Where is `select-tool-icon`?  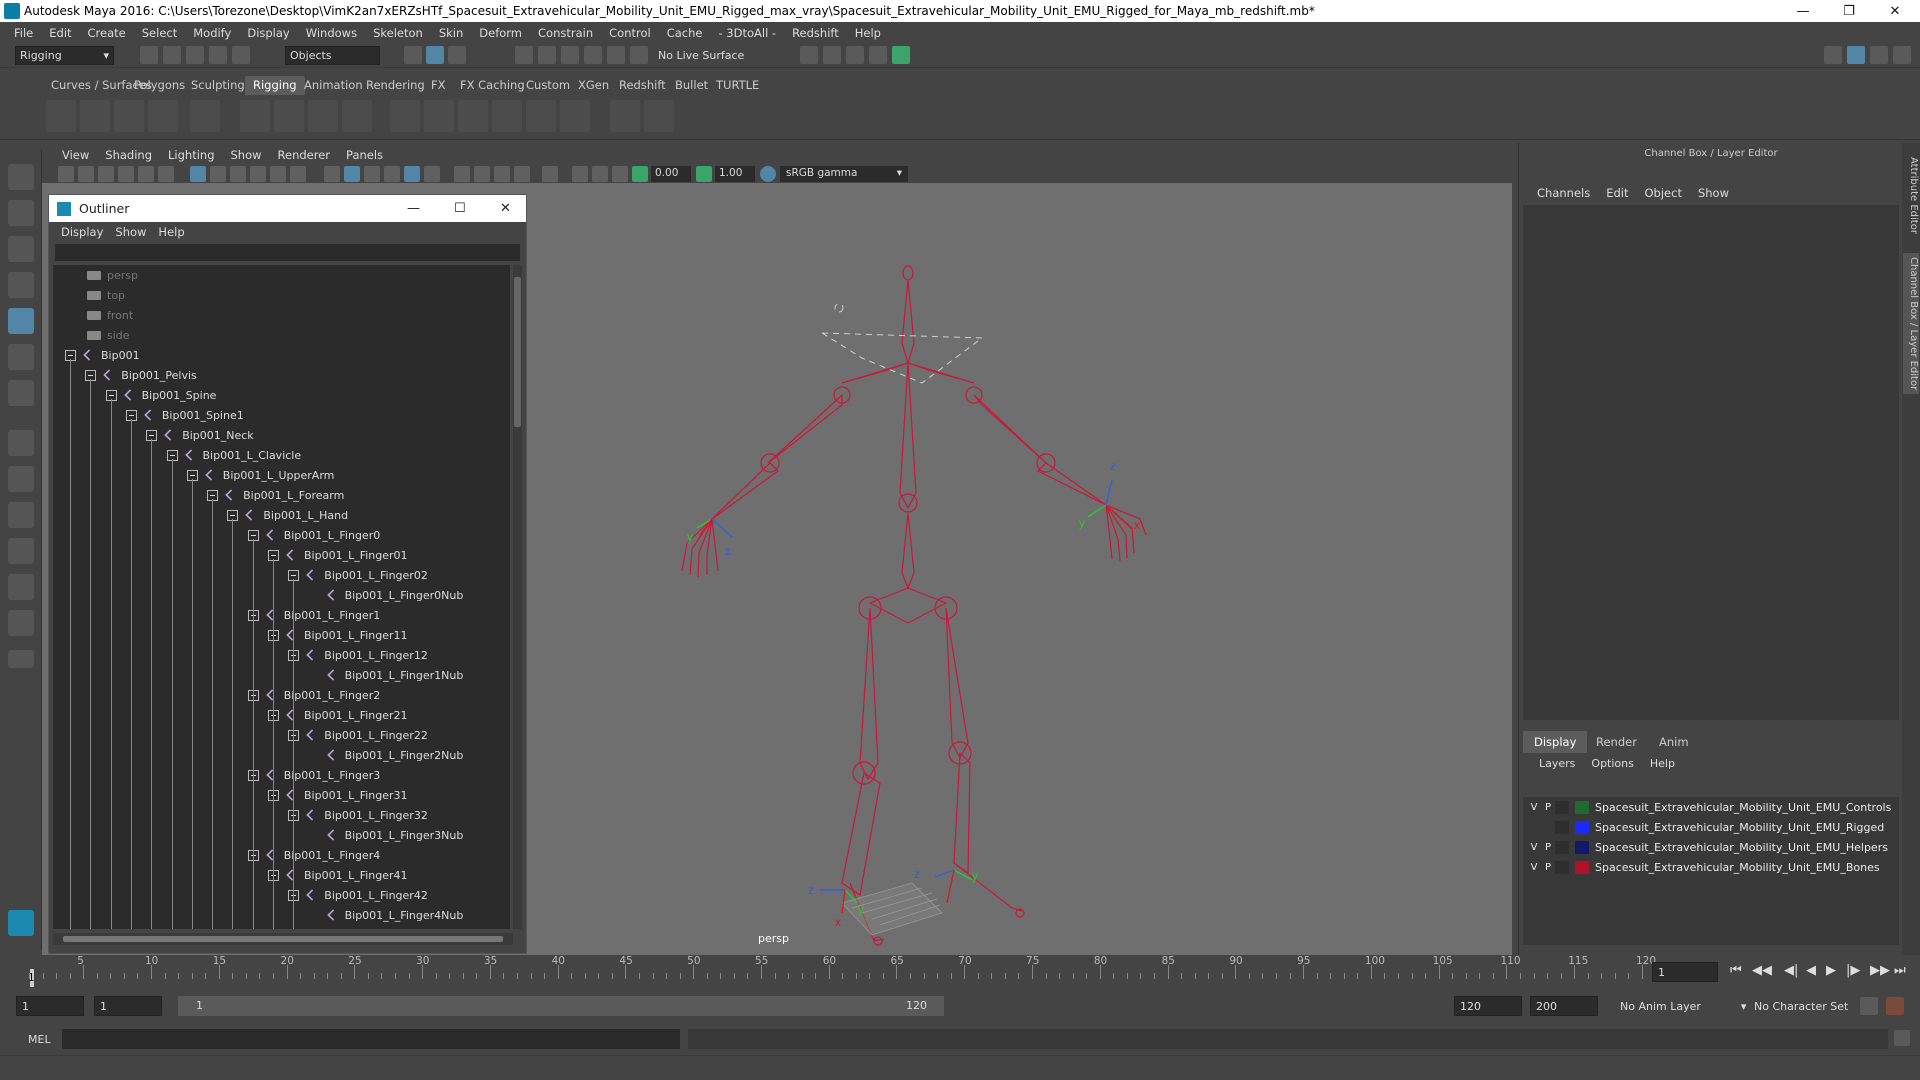 select-tool-icon is located at coordinates (21, 177).